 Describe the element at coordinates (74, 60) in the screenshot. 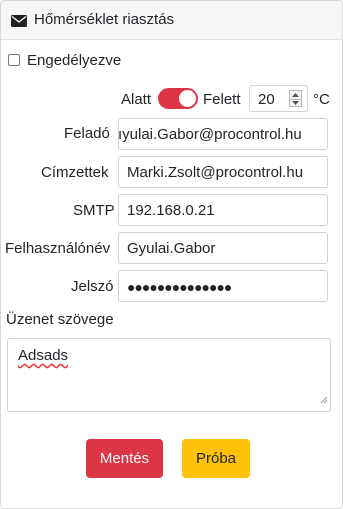

I see `enabled-label: Engedélyezve` at that location.